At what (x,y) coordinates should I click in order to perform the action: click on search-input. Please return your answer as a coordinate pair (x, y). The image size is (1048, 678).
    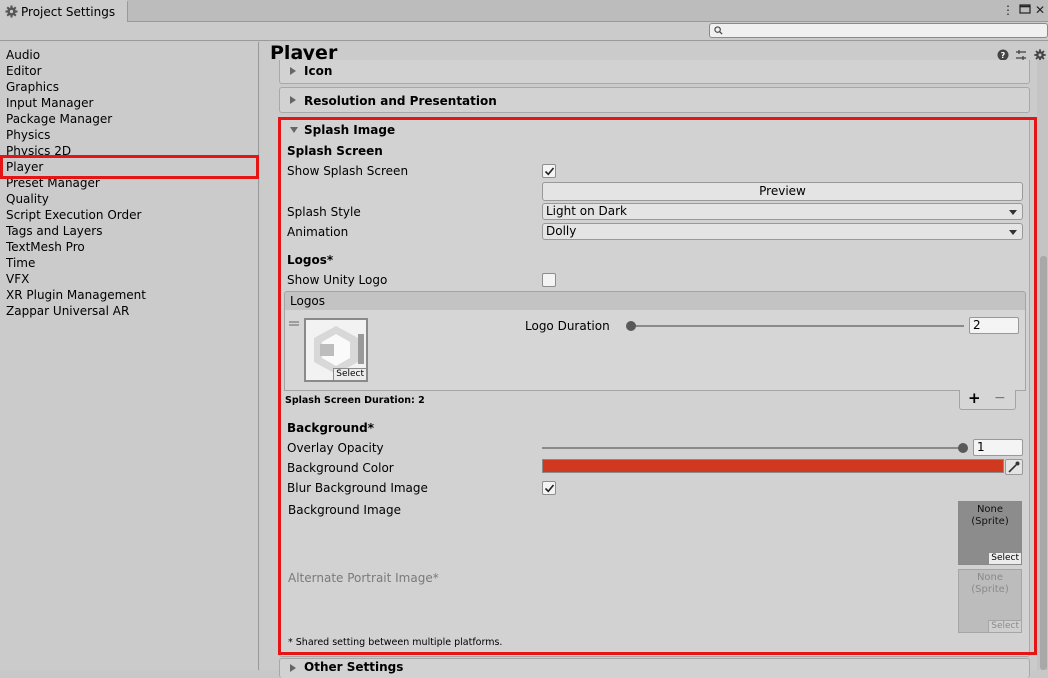
    Looking at the image, I should click on (878, 30).